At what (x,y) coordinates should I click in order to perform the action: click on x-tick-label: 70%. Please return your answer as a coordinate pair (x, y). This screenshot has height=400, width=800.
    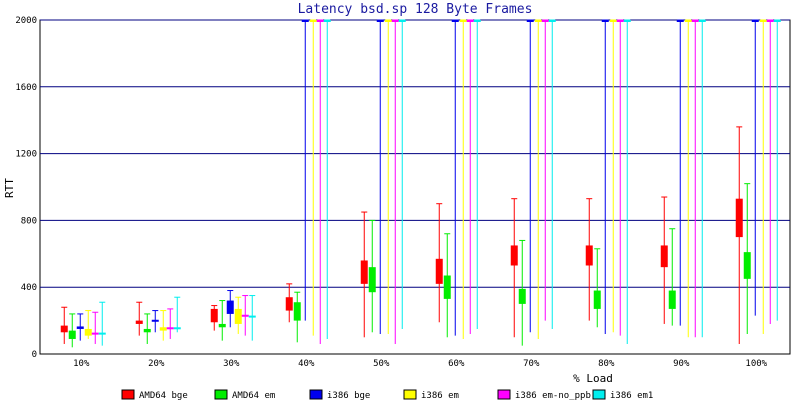
    Looking at the image, I should click on (531, 364).